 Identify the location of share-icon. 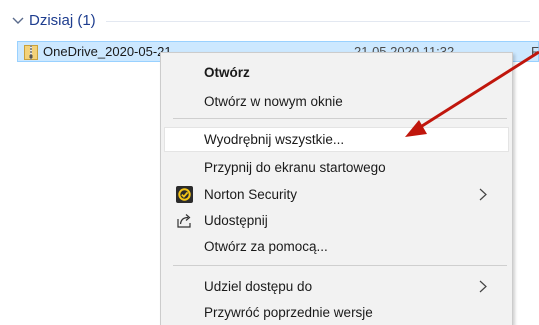
(184, 221).